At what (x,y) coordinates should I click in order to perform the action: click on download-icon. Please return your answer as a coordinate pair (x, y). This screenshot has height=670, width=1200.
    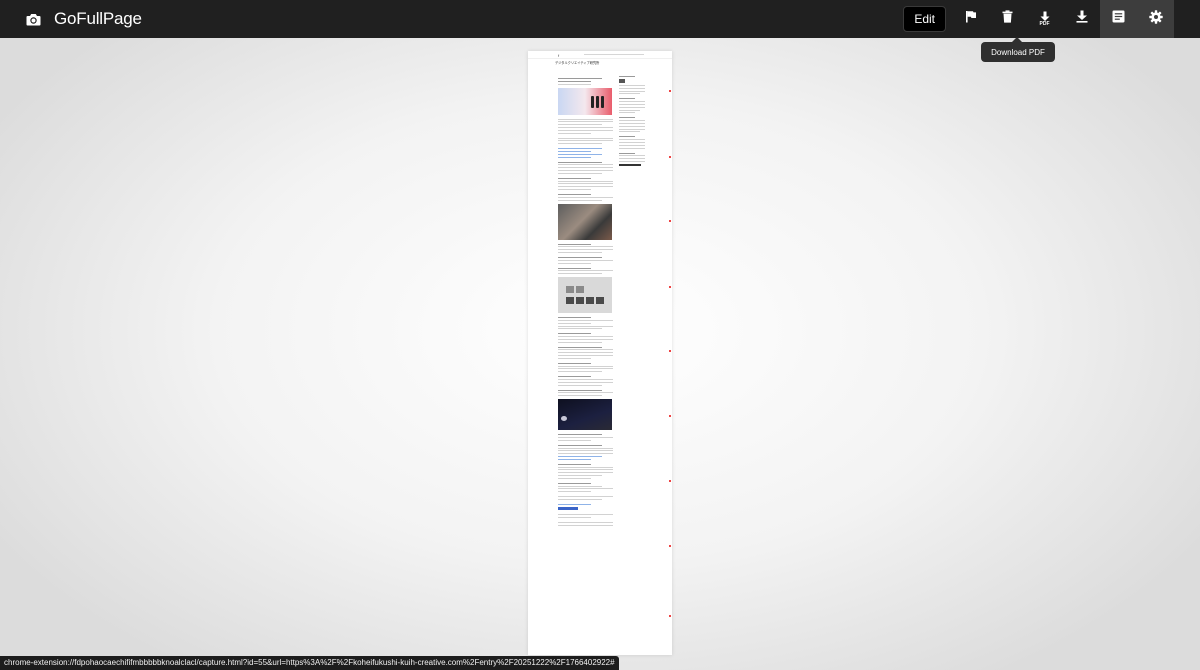
    Looking at the image, I should click on (1082, 19).